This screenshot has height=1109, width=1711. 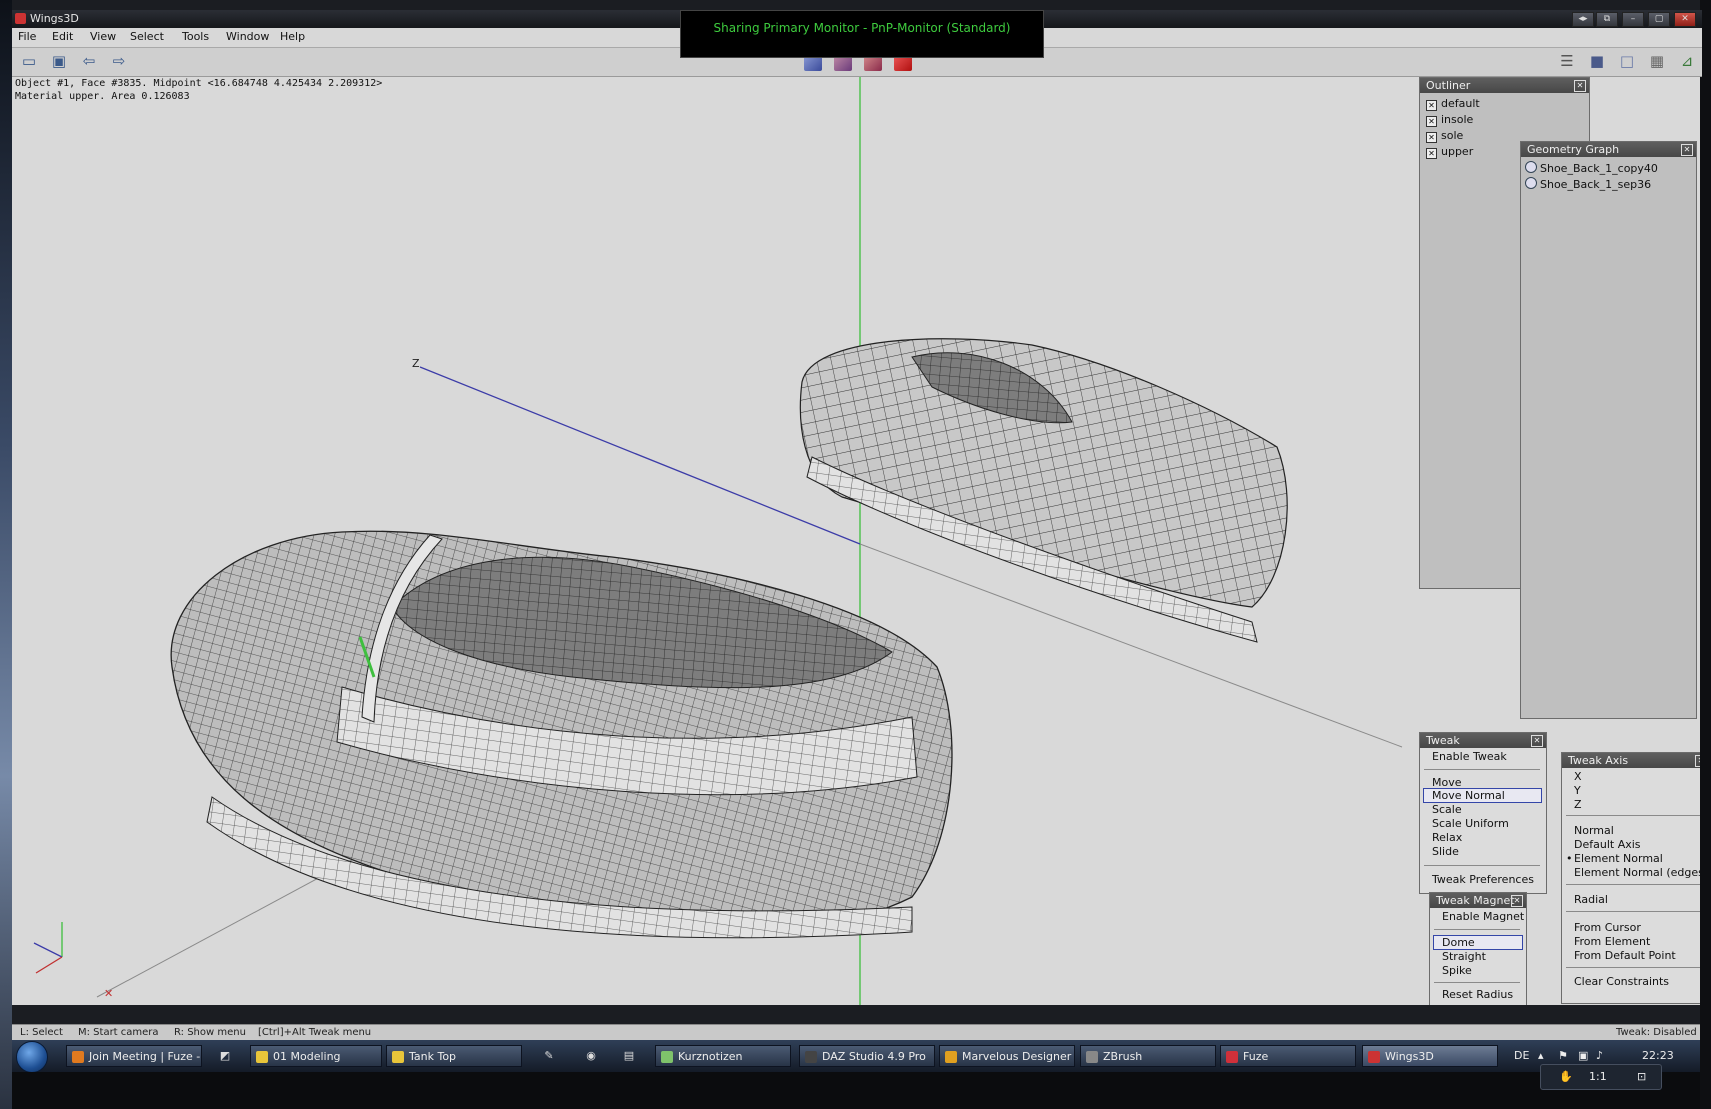 I want to click on tweak-scale-item: Scale, so click(x=1447, y=809).